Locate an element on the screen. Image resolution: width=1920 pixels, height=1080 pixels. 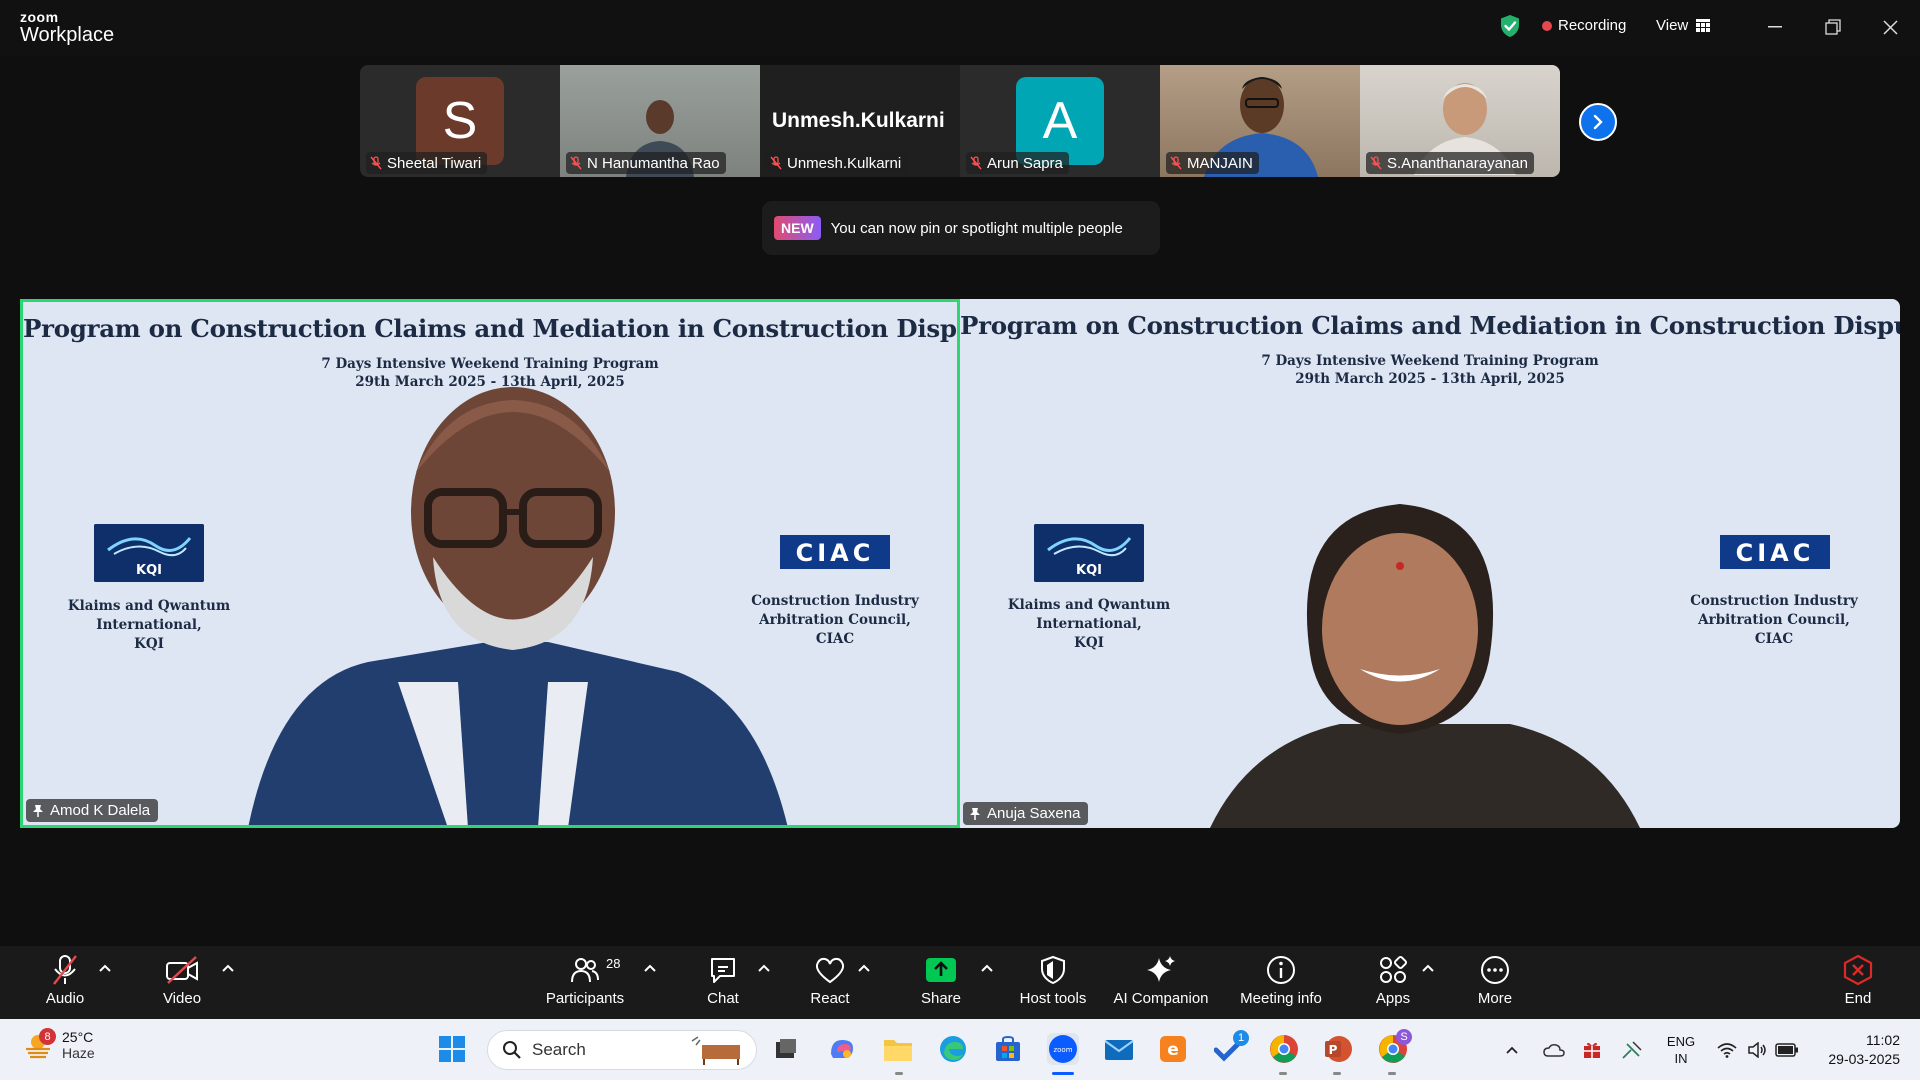
chrome-icon is located at coordinates (1284, 1049).